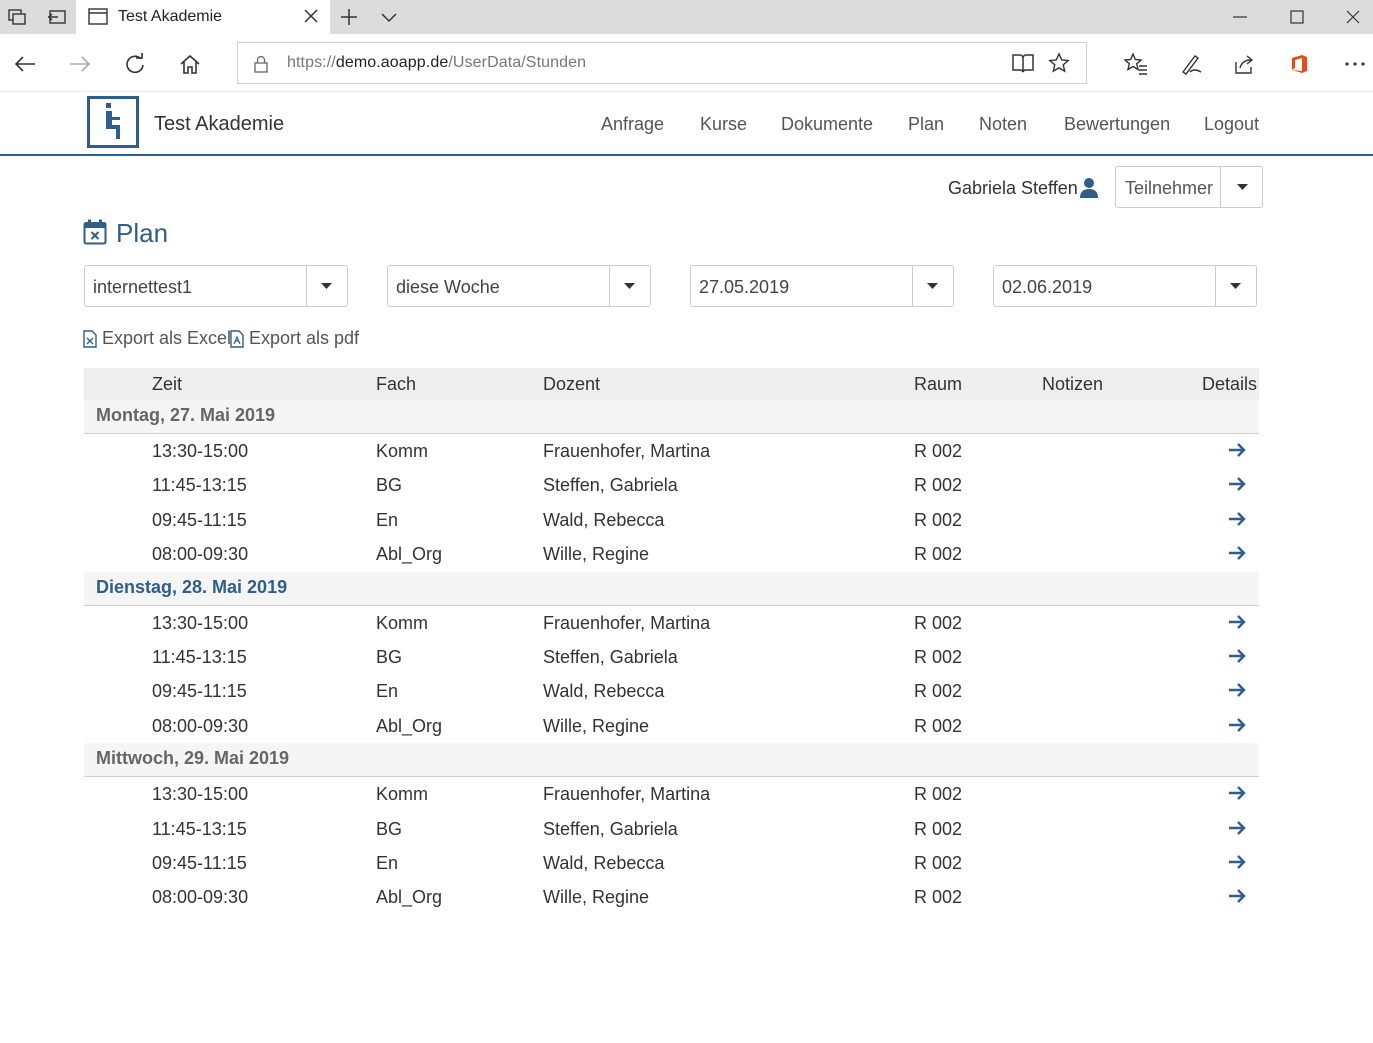 The image size is (1373, 1043). What do you see at coordinates (216, 286) in the screenshot?
I see `group-select: internettest1` at bounding box center [216, 286].